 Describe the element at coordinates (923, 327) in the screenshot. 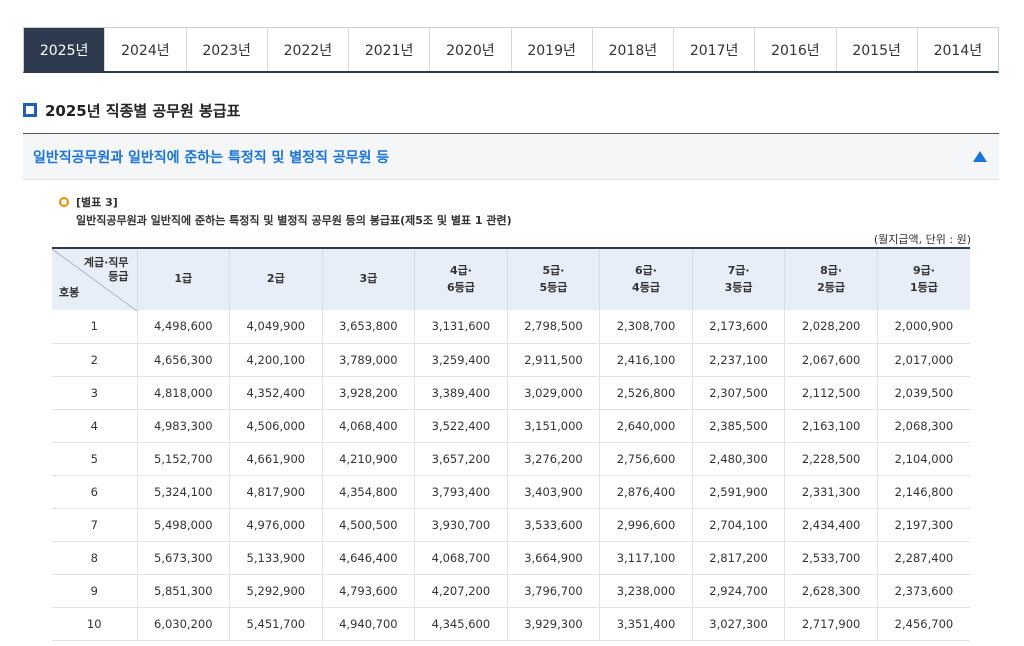

I see `salary-cell: 2,000,900` at that location.